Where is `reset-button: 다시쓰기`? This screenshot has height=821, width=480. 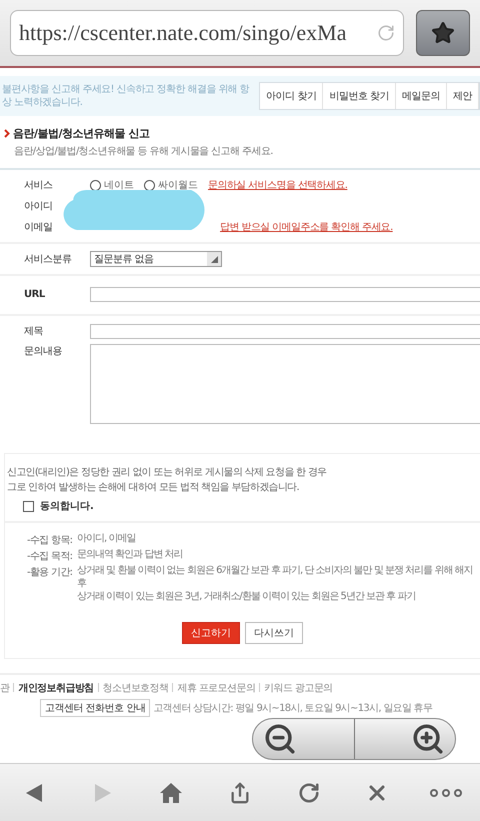 reset-button: 다시쓰기 is located at coordinates (274, 633).